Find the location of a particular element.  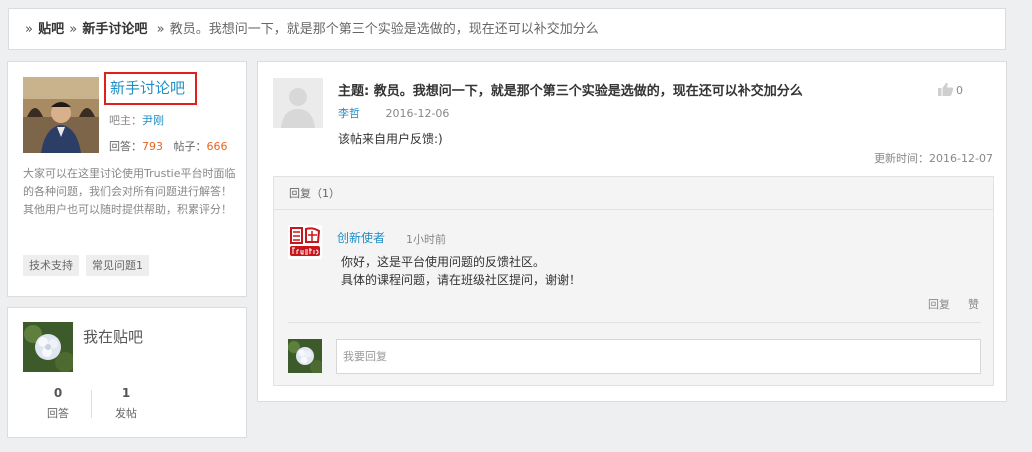

user-avatar is located at coordinates (48, 347).